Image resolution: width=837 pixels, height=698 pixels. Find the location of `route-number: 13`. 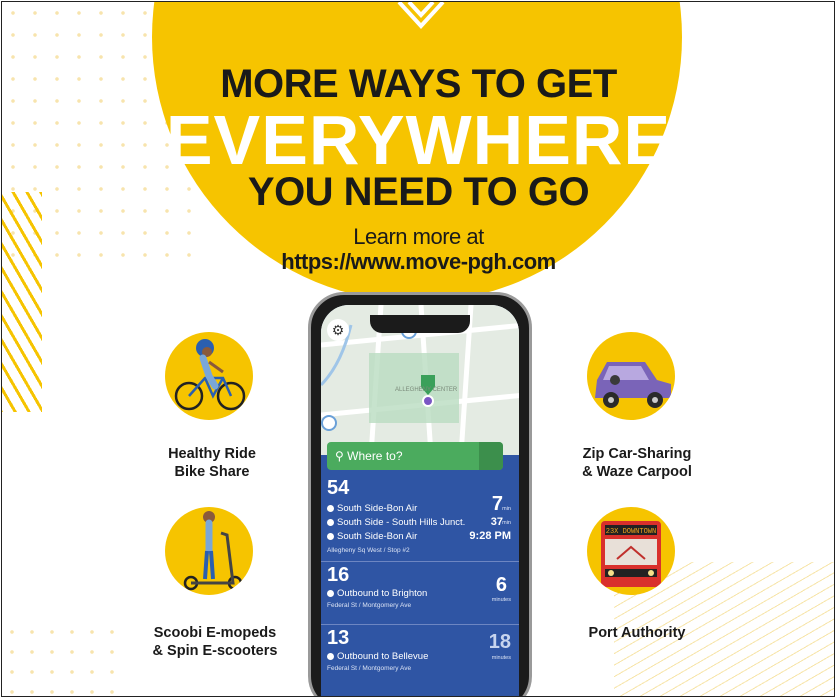

route-number: 13 is located at coordinates (338, 638).